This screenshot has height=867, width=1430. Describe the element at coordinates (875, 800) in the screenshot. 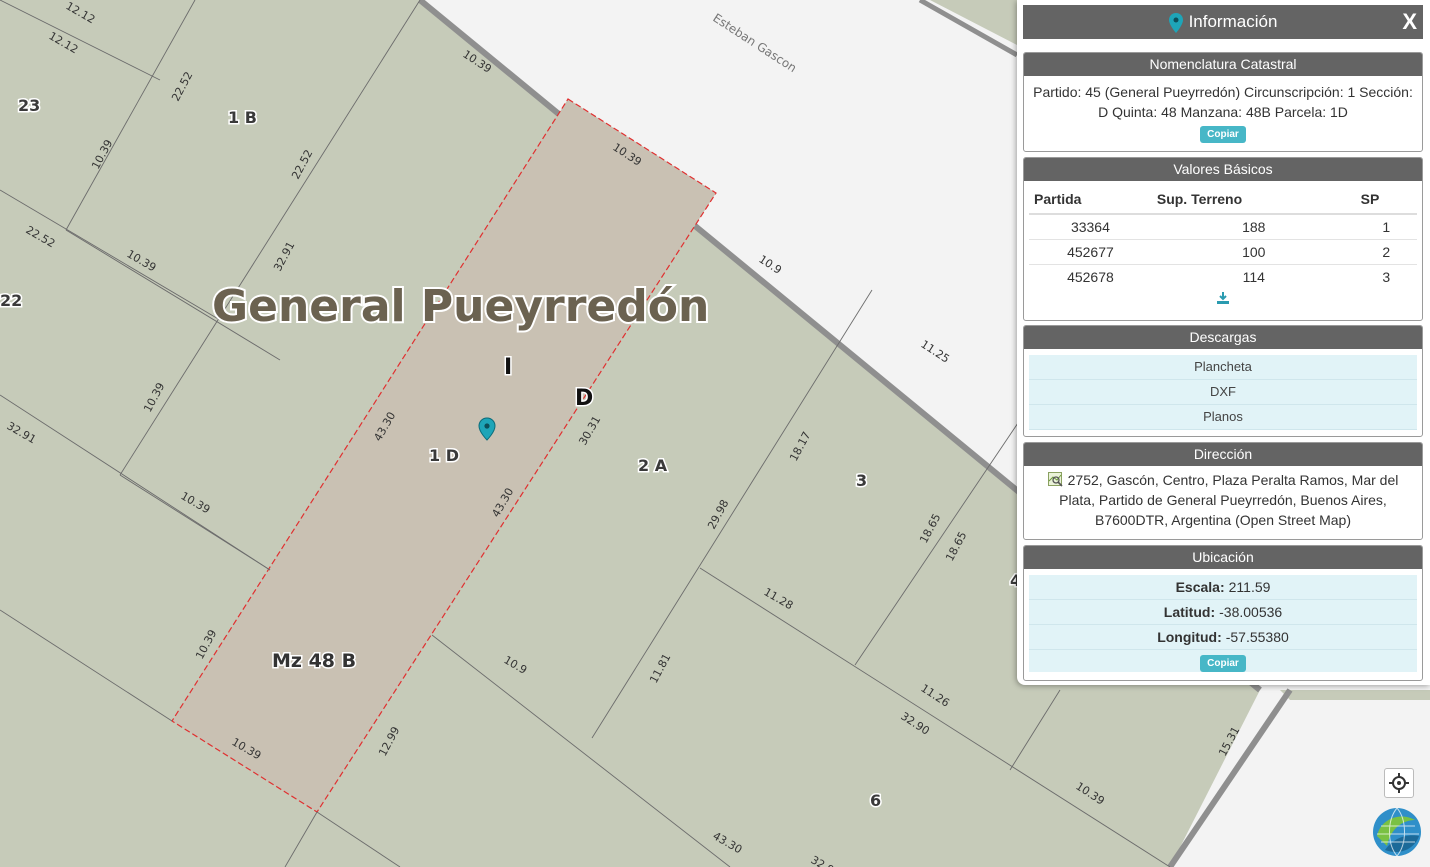

I see `parcel-label-6: 6` at that location.